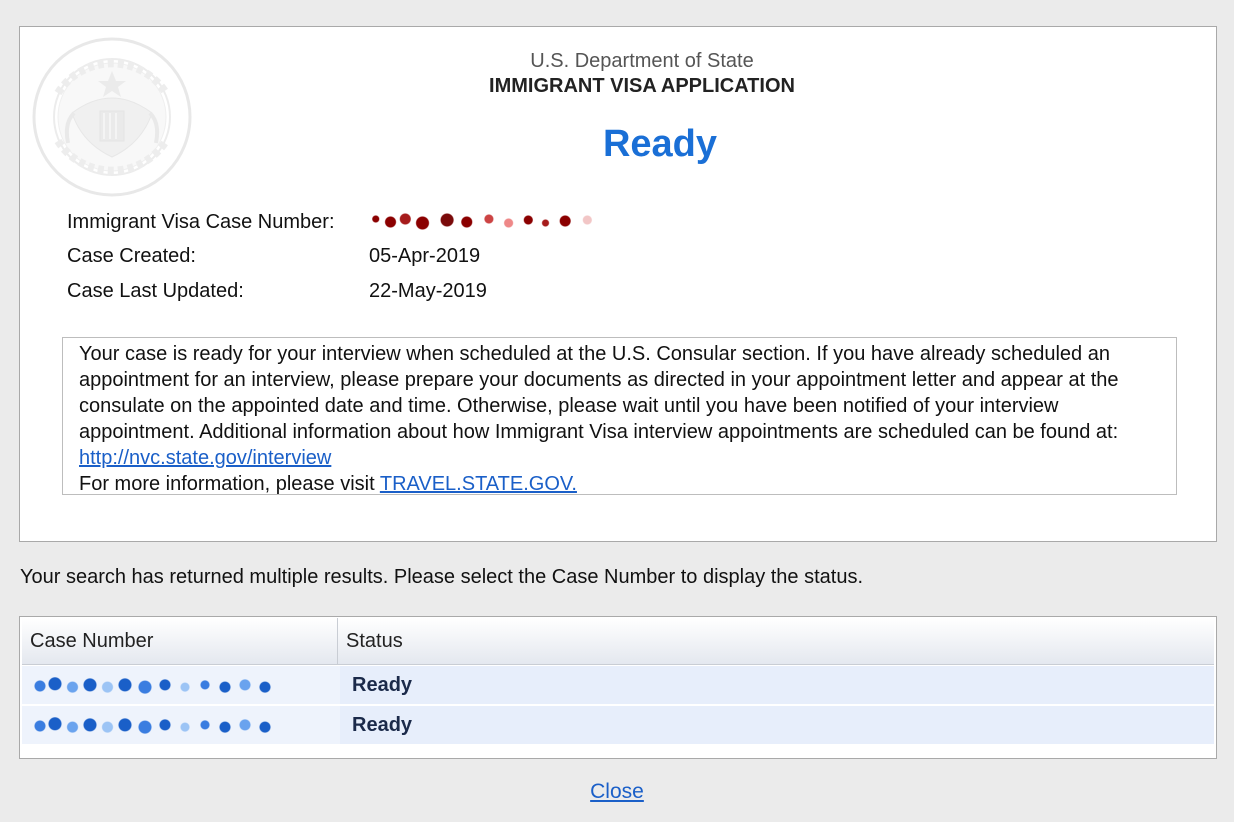 The height and width of the screenshot is (822, 1234). Describe the element at coordinates (660, 144) in the screenshot. I see `case-status-heading: Ready` at that location.